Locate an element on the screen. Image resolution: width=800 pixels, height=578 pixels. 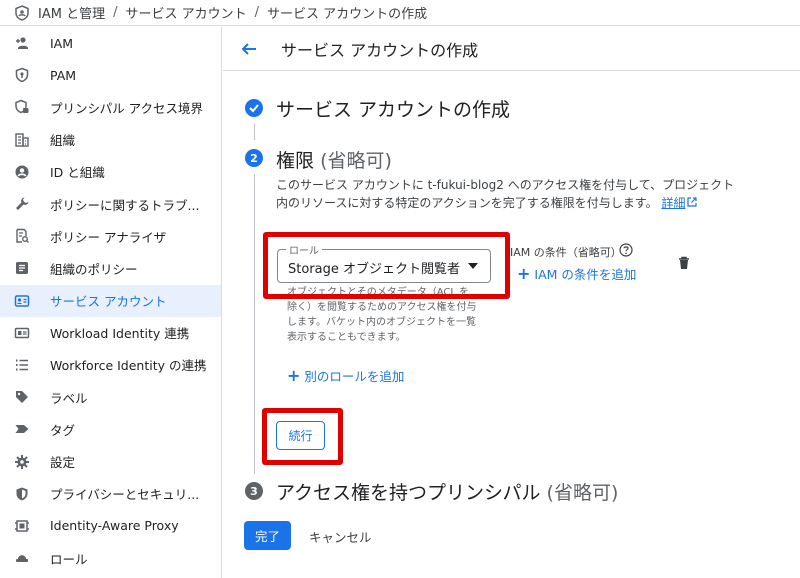
breadcrumb-item-iam: IAM と管理 is located at coordinates (71, 12).